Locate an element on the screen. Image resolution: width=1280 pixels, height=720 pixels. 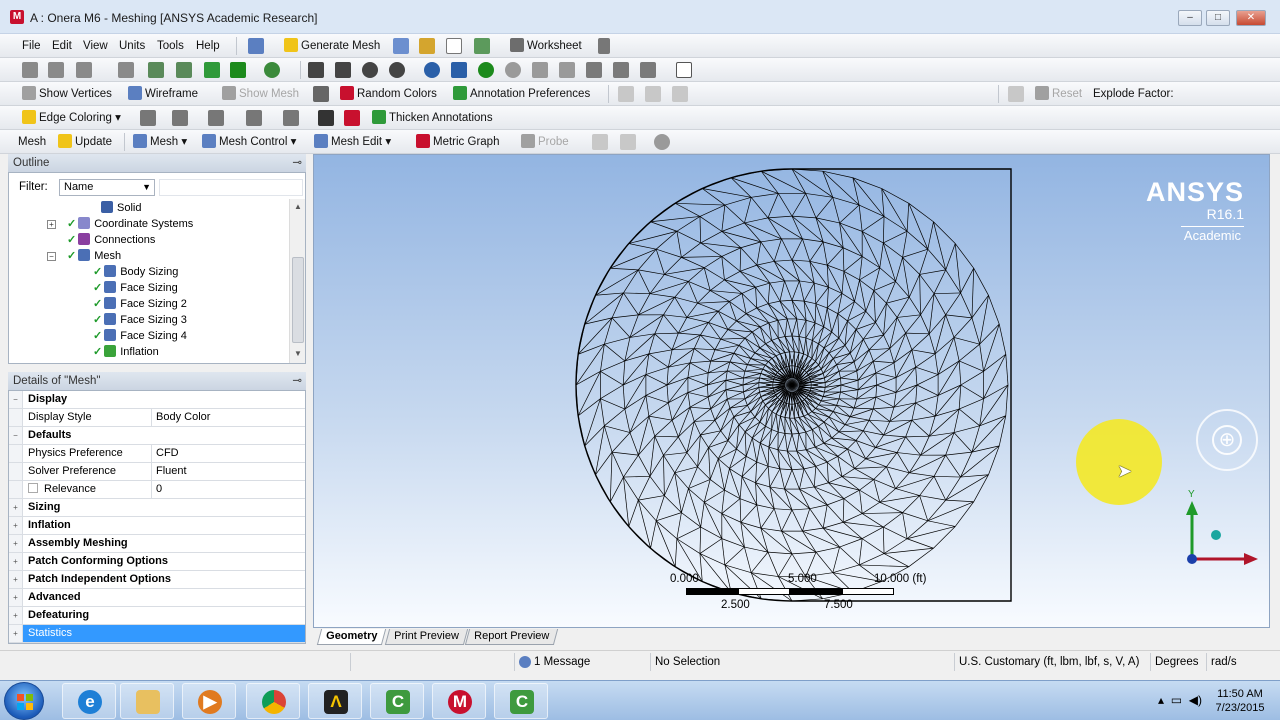
tab-print-preview: Print Preview is located at coordinates (426, 637).